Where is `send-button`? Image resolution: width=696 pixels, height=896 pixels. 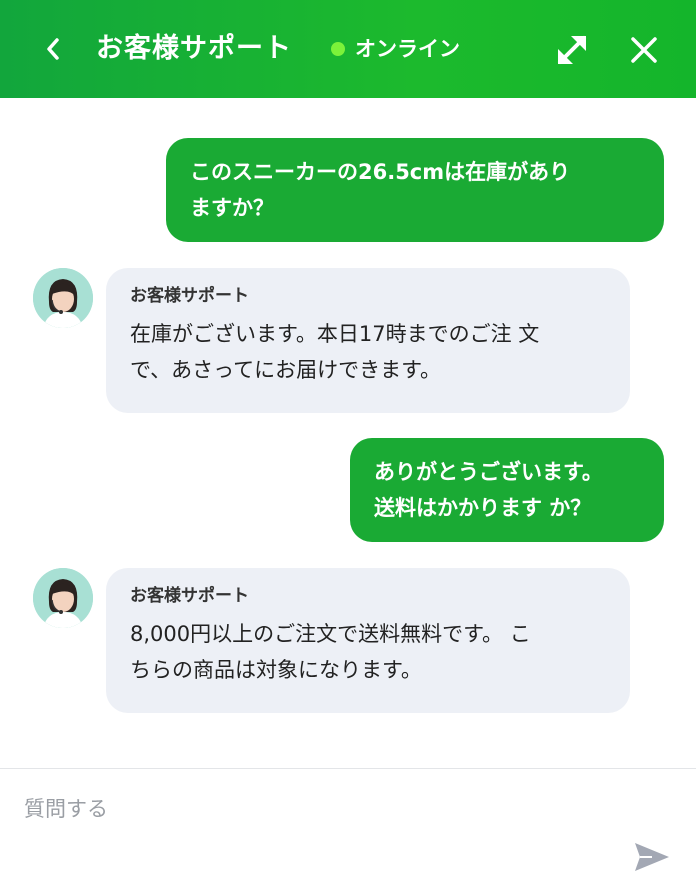
send-button is located at coordinates (652, 857).